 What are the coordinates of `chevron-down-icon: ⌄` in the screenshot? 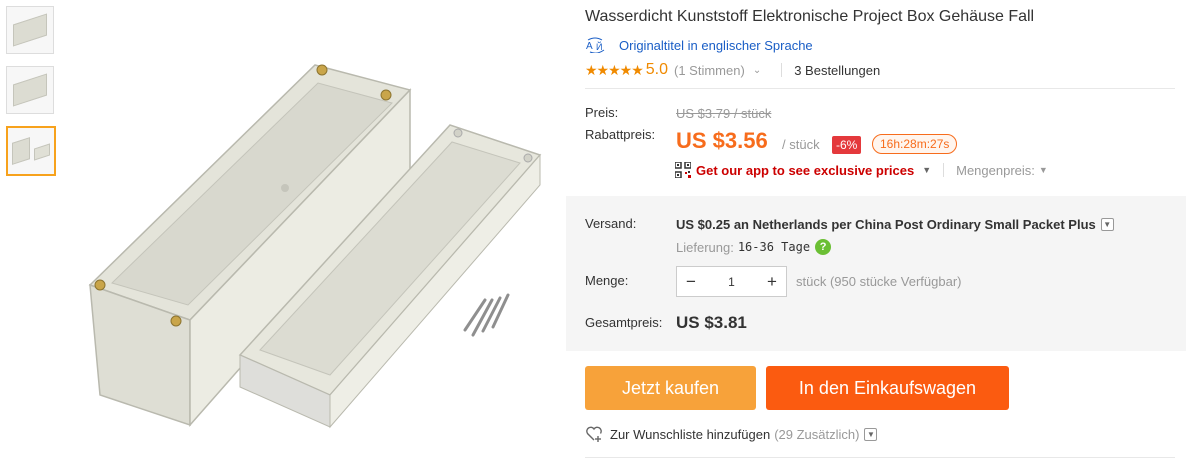 It's located at (757, 70).